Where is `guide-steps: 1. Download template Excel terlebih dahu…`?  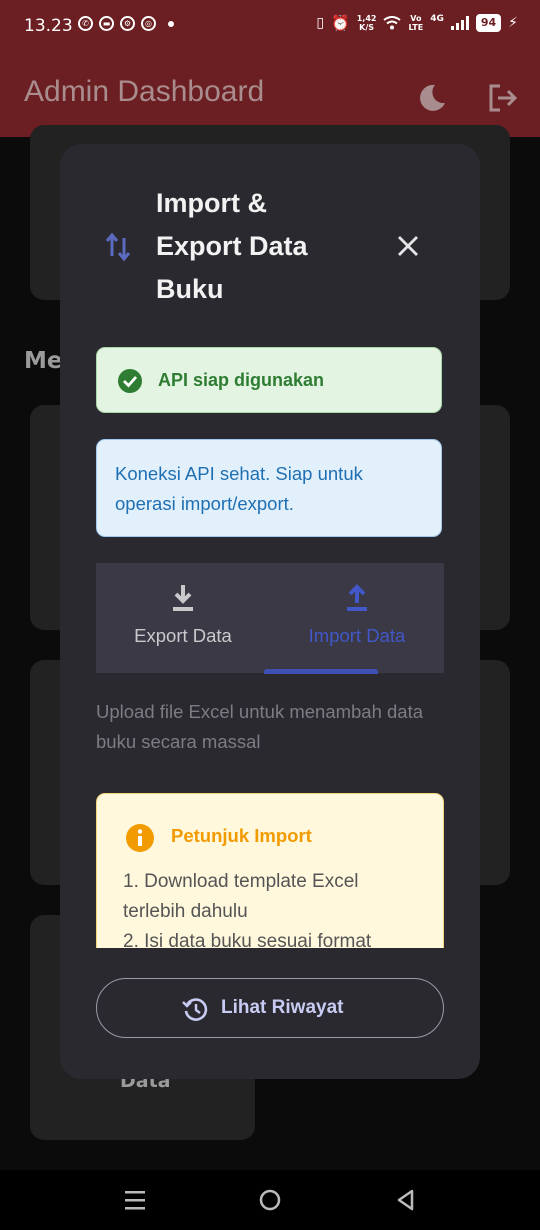 guide-steps: 1. Download template Excel terlebih dahu… is located at coordinates (273, 907).